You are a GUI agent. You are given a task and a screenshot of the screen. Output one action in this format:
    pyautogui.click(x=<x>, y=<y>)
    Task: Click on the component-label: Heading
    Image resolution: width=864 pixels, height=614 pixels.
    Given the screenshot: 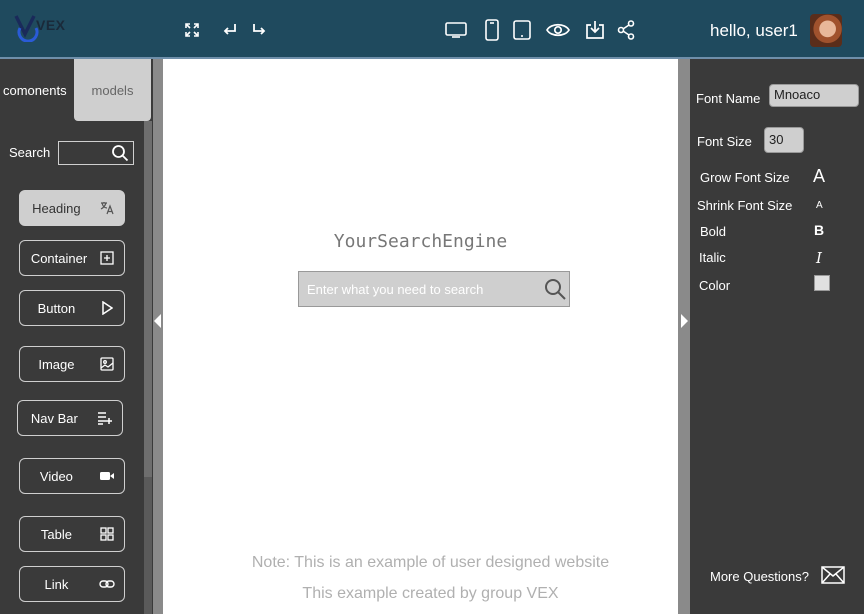 What is the action you would take?
    pyautogui.click(x=56, y=208)
    